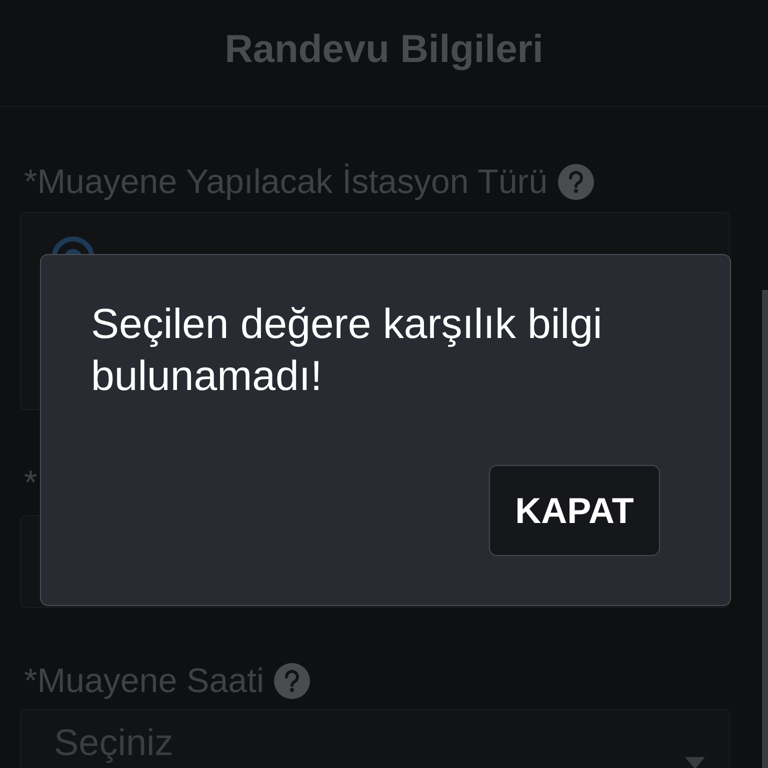  Describe the element at coordinates (347, 350) in the screenshot. I see `dialog-message: Seçilen değere karşılık bilgi bulunamadı!` at that location.